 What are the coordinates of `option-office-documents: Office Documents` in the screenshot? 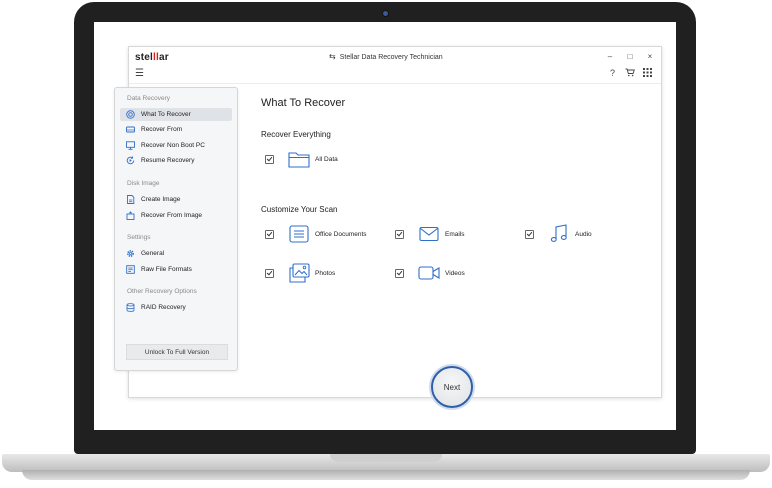 It's located at (316, 234).